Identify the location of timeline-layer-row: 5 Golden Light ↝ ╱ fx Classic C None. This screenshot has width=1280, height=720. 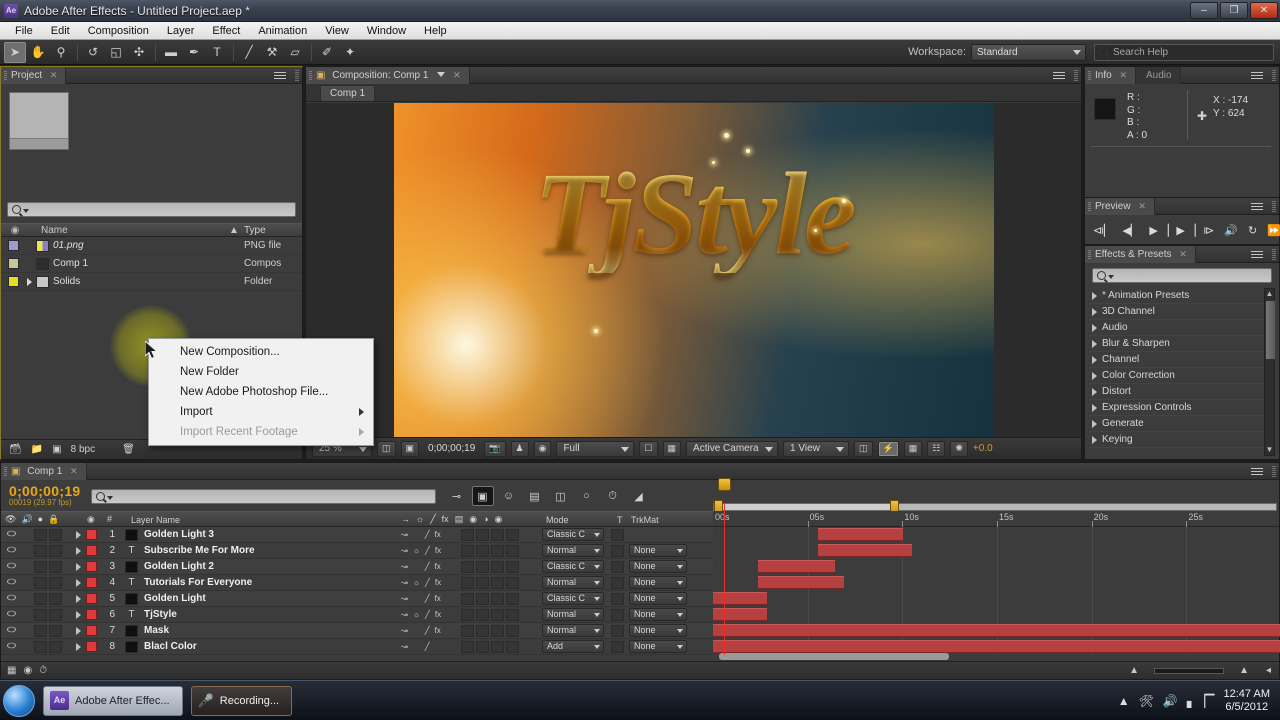
(357, 599).